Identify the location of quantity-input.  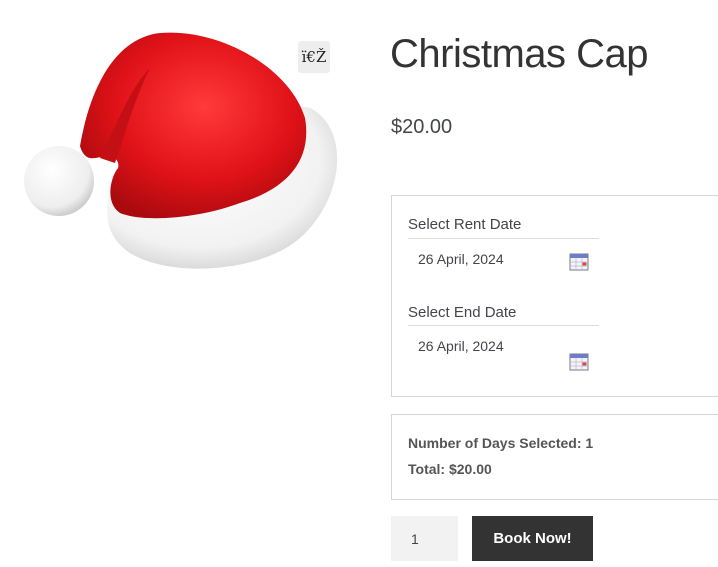
(424, 538).